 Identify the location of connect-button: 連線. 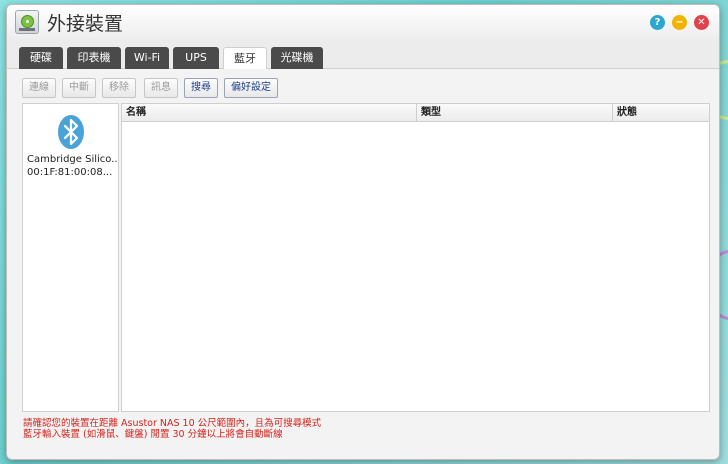
(39, 88).